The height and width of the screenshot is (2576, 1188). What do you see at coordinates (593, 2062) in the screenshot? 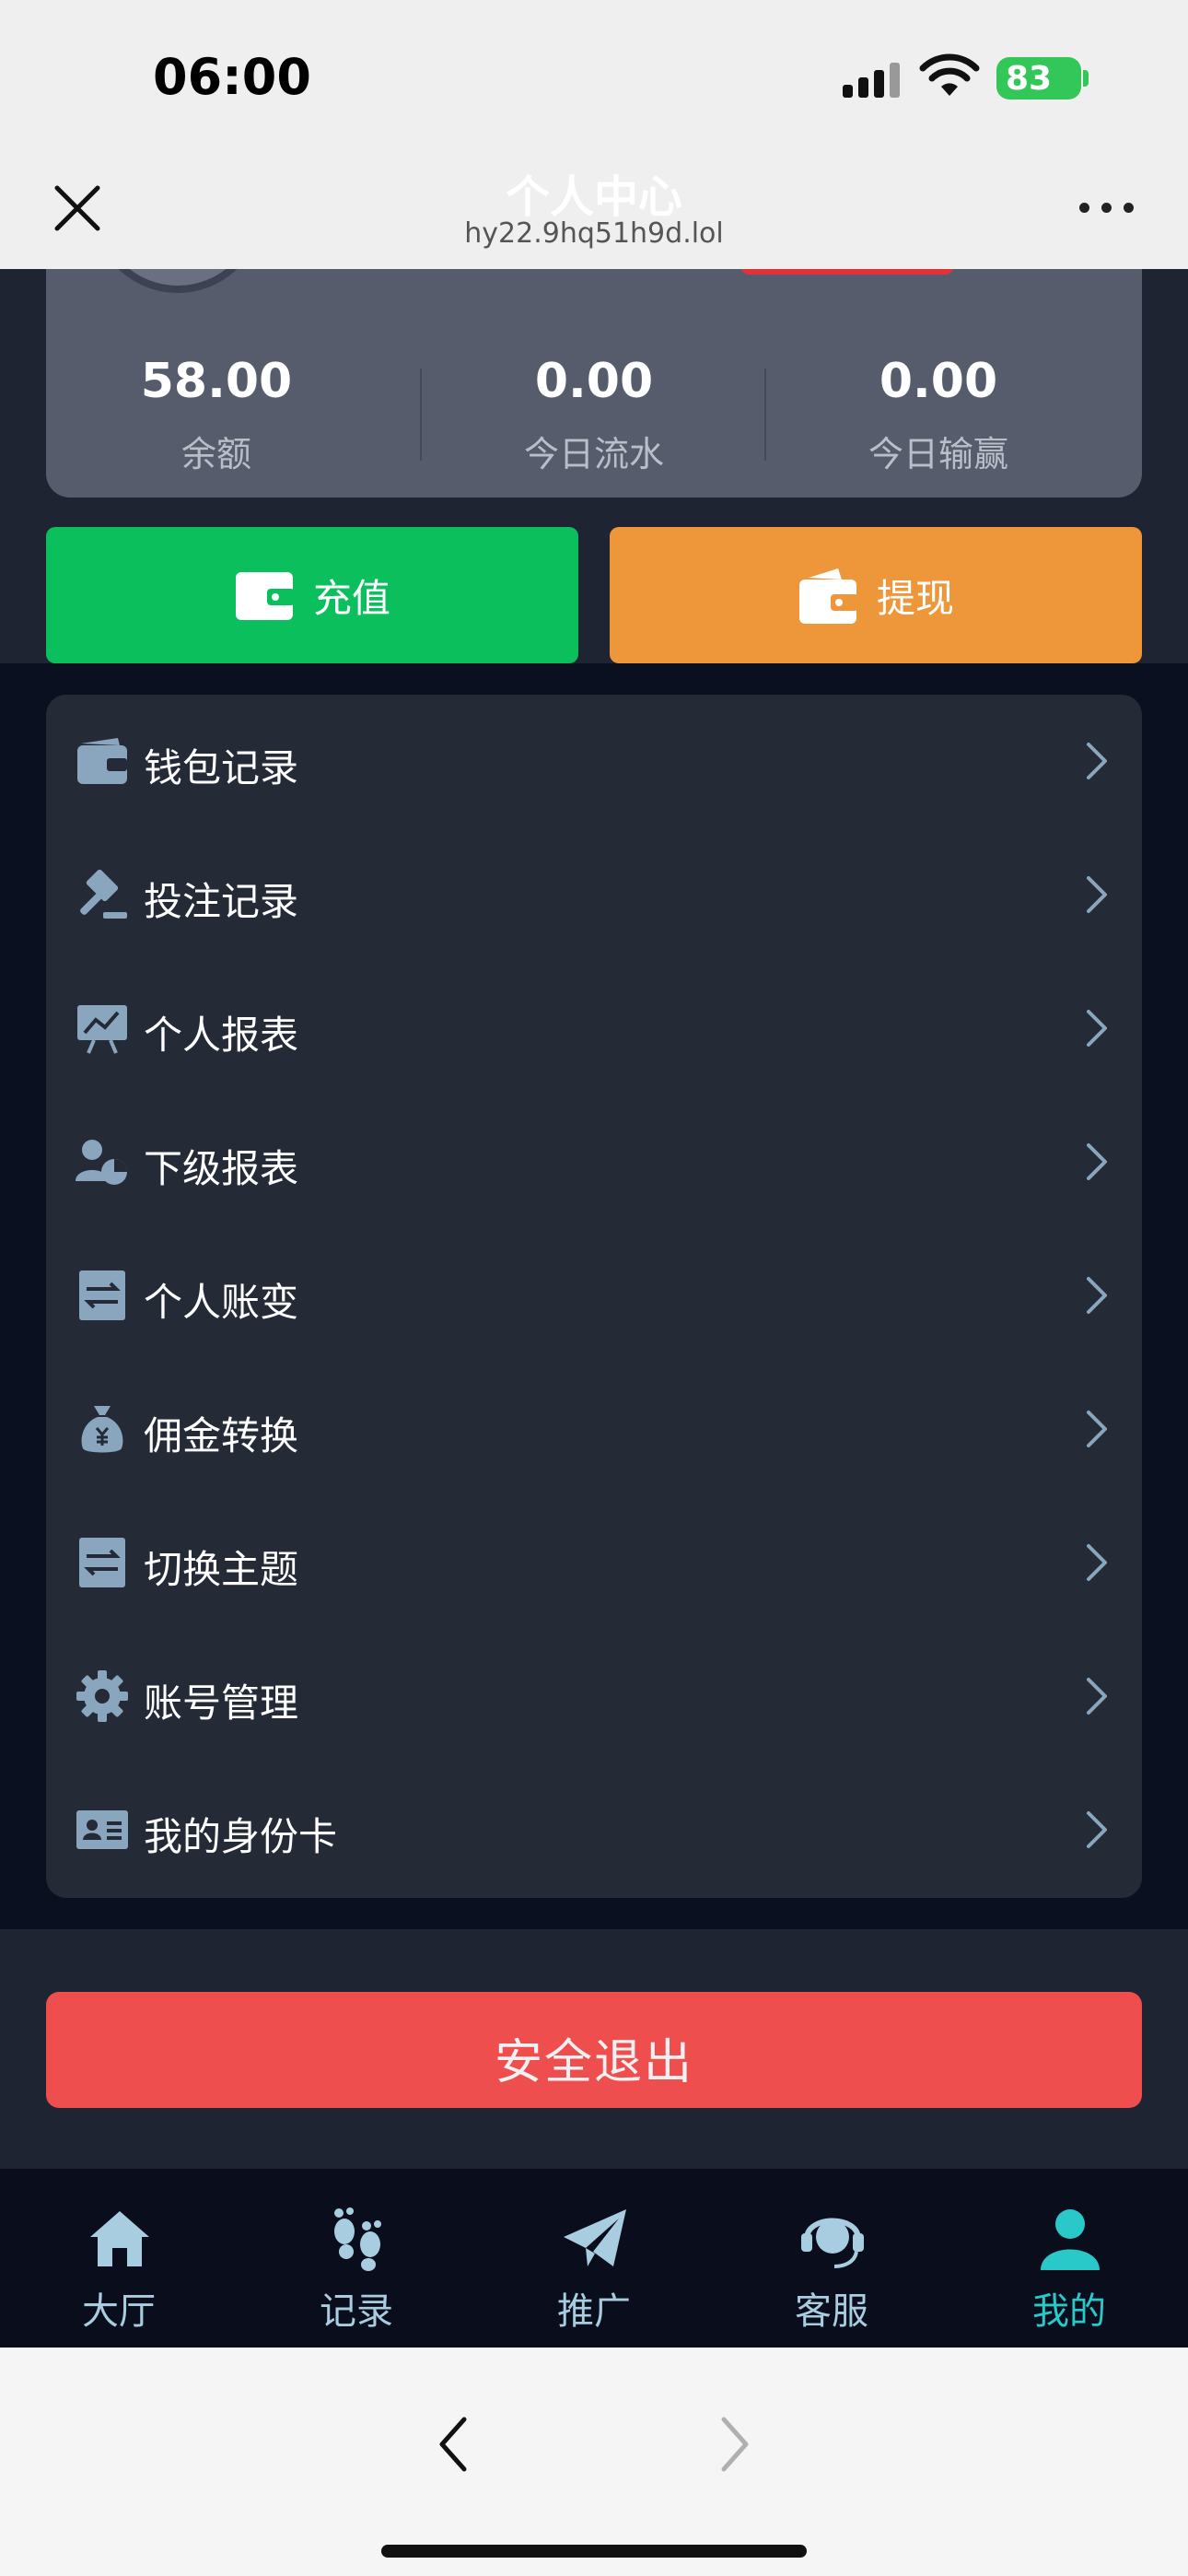
I see `logout-label: 安全退出` at bounding box center [593, 2062].